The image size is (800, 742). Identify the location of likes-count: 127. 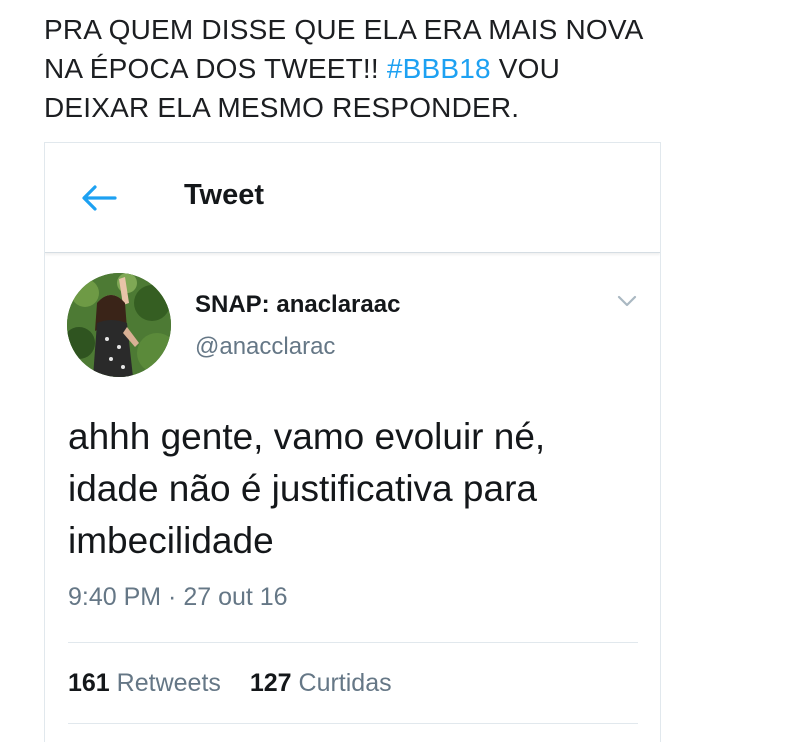
(270, 683).